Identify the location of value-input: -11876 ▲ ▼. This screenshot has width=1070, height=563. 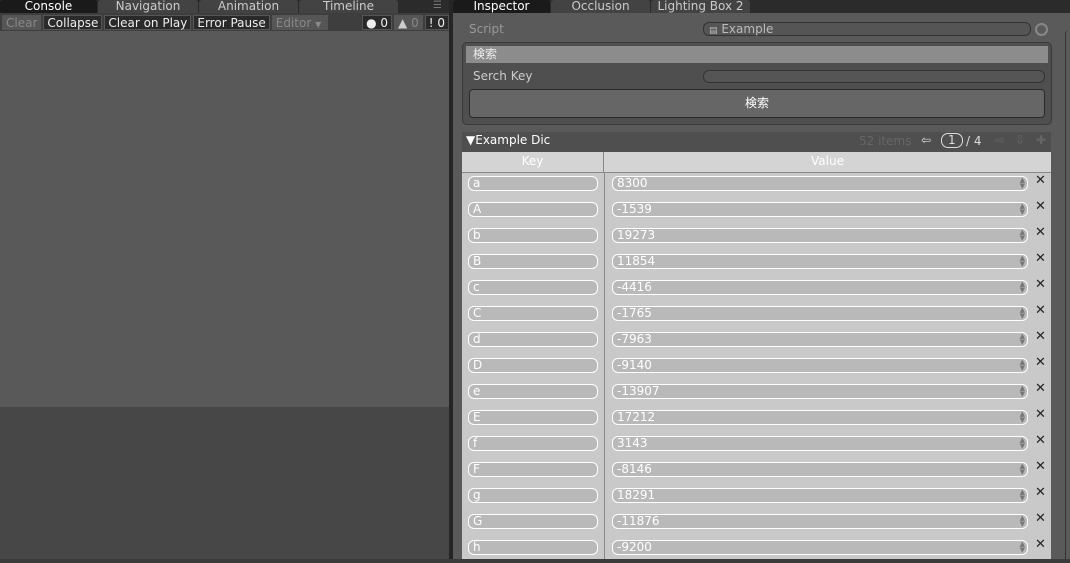
(820, 521).